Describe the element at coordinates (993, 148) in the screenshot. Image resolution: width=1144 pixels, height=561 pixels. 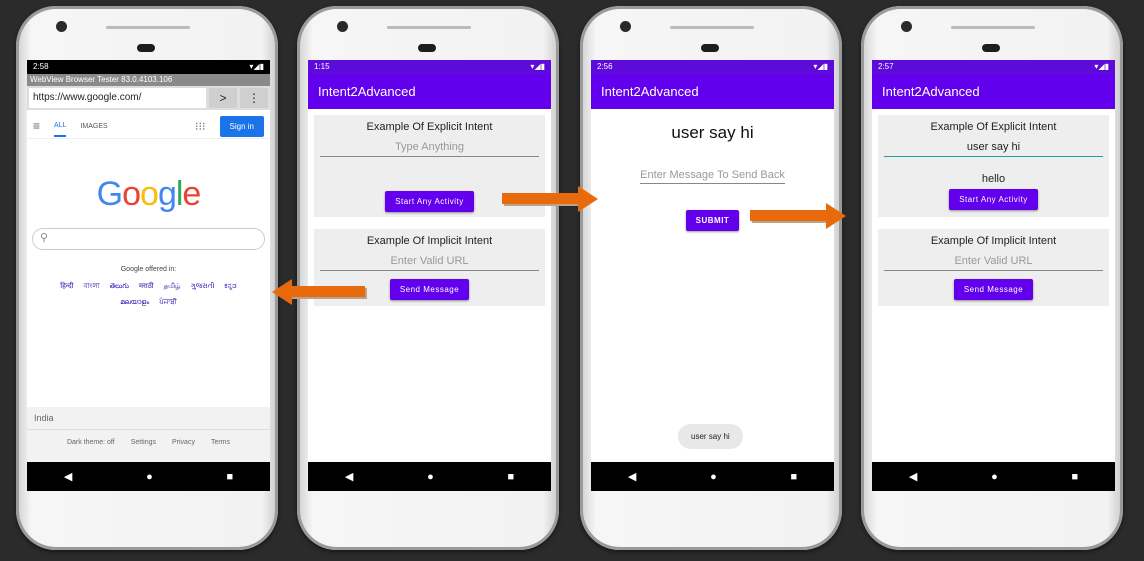
I see `explicit-input: user say hi` at that location.